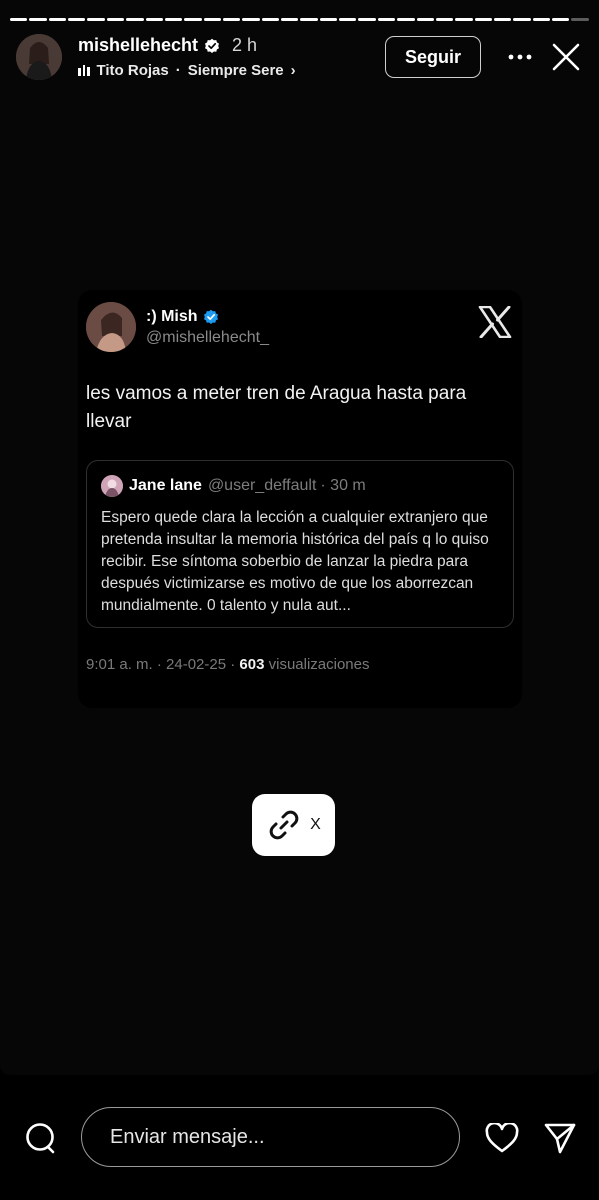 The height and width of the screenshot is (1200, 599). I want to click on quote-avatar, so click(112, 486).